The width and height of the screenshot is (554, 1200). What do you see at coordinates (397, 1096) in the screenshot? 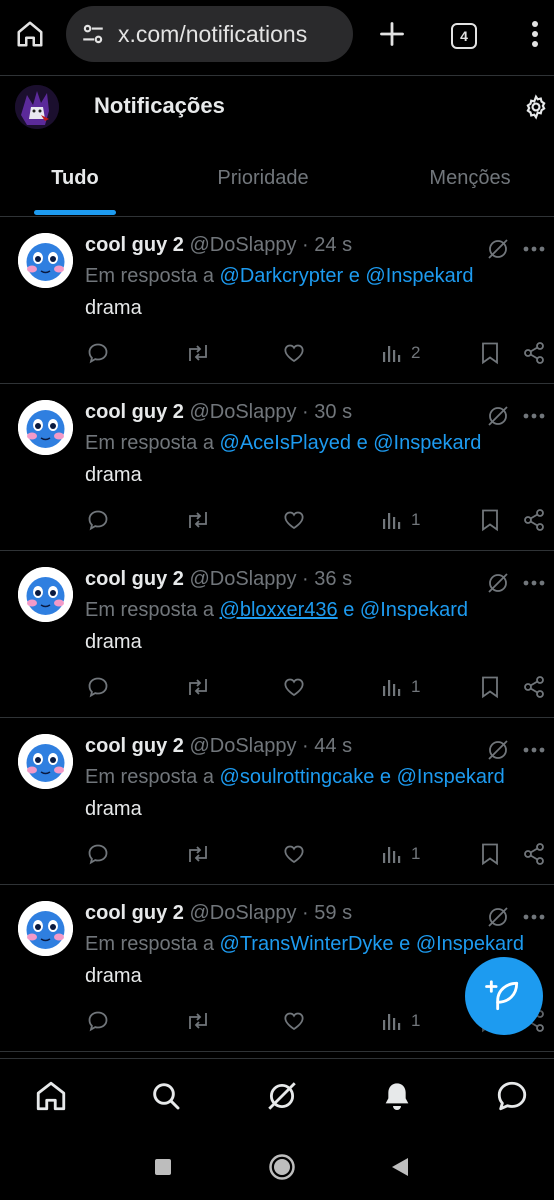
I see `nav-notifications` at bounding box center [397, 1096].